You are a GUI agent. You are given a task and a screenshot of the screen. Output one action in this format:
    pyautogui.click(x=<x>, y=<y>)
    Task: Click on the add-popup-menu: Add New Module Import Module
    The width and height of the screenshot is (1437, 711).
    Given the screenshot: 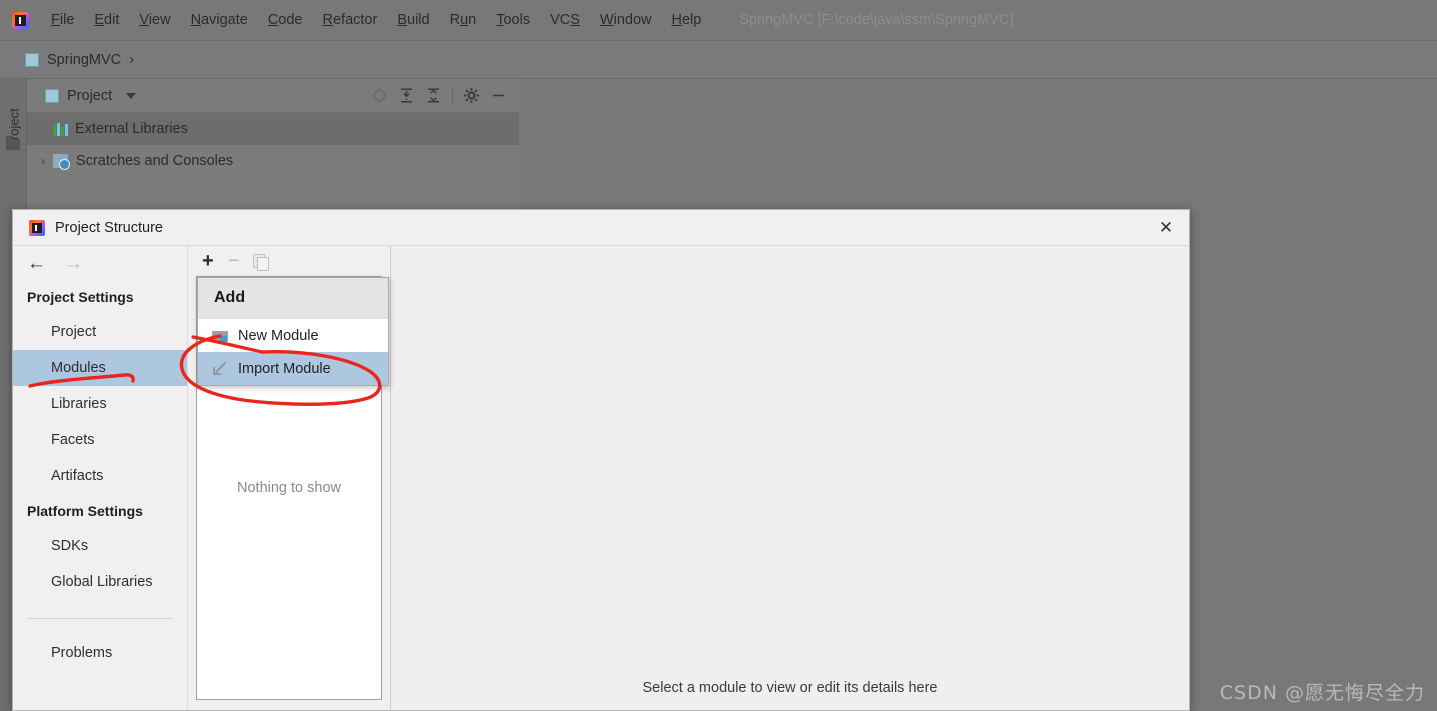 What is the action you would take?
    pyautogui.click(x=293, y=331)
    